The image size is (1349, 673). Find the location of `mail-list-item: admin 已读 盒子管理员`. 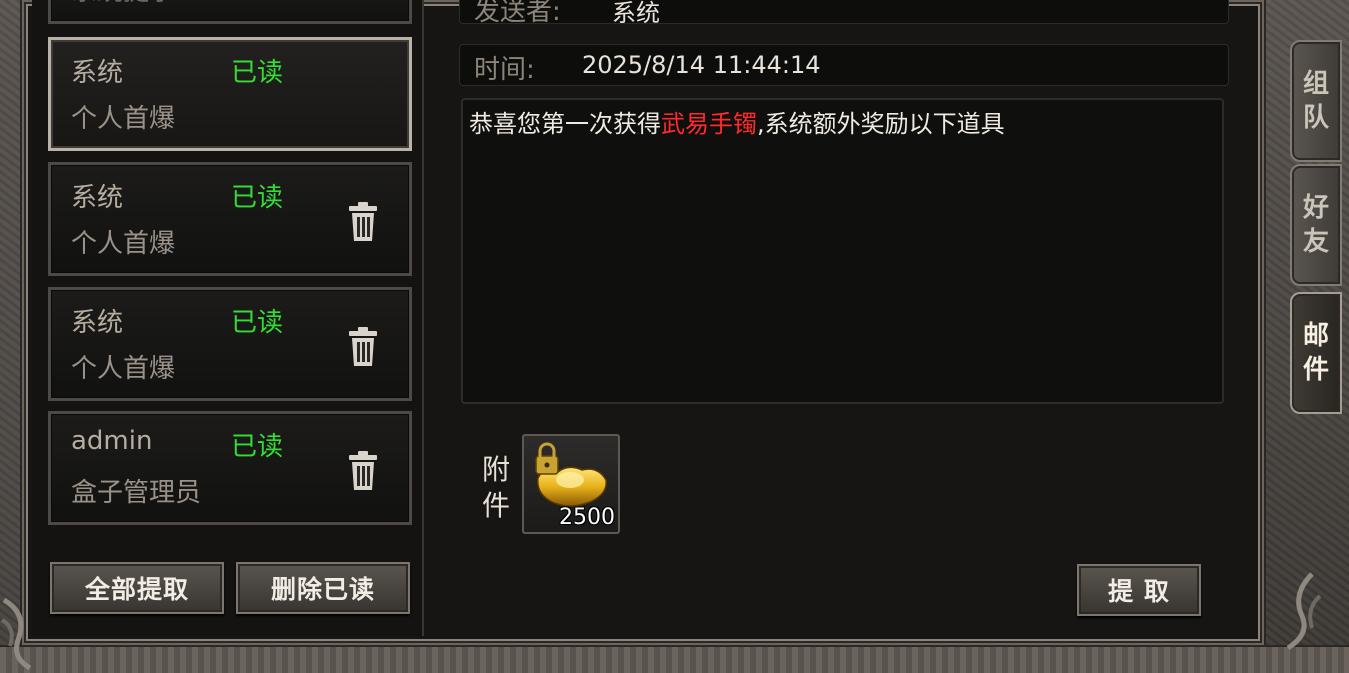

mail-list-item: admin 已读 盒子管理员 is located at coordinates (230, 468).